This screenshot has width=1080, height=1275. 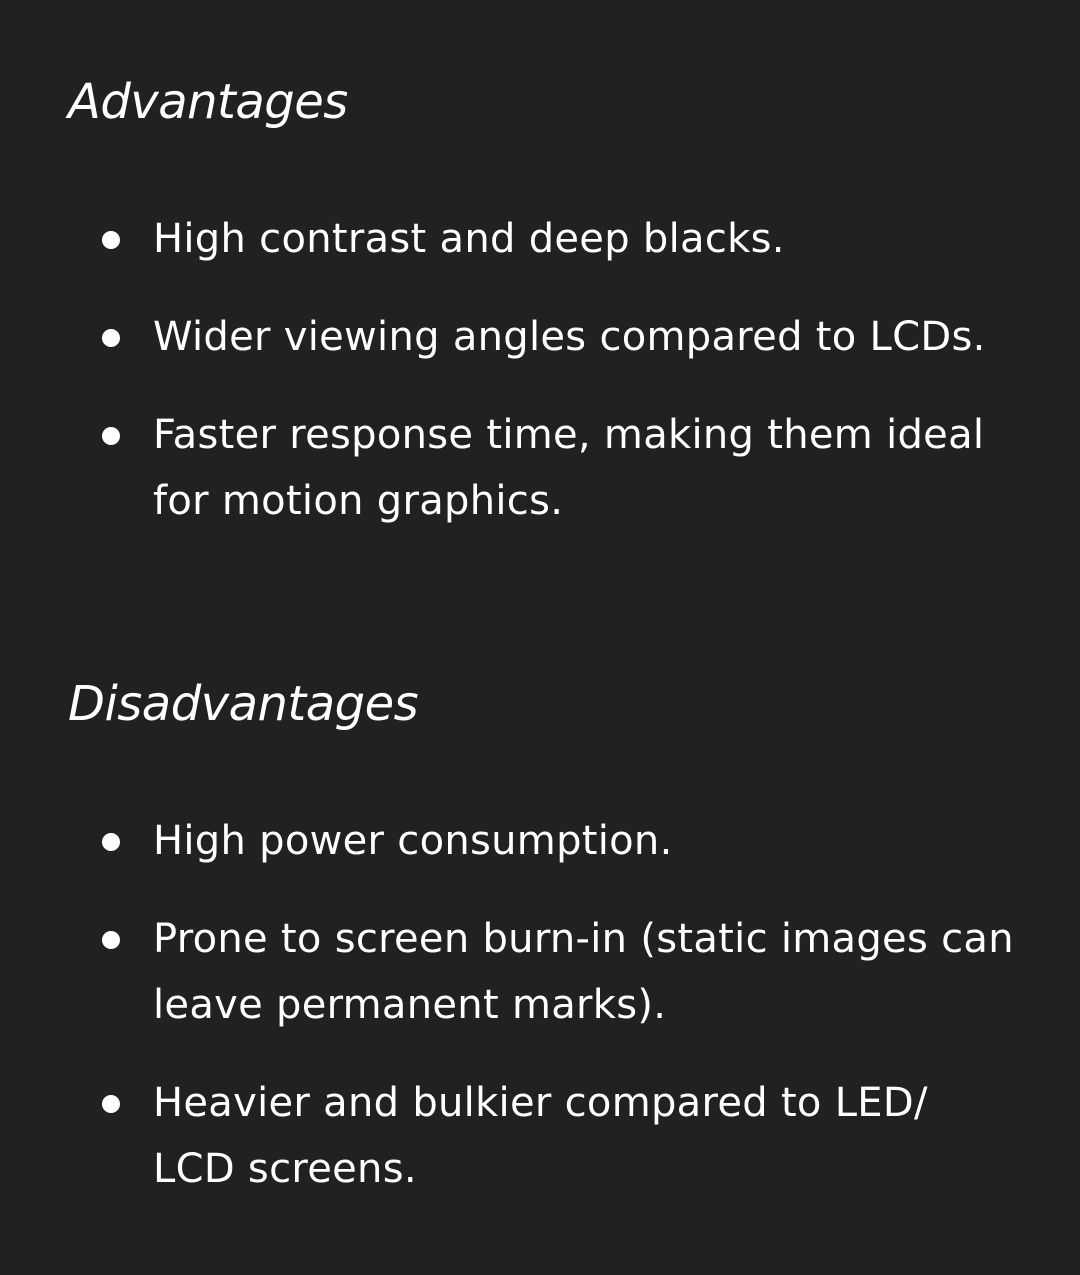 What do you see at coordinates (413, 841) in the screenshot?
I see `list-item-text: High power consumption.` at bounding box center [413, 841].